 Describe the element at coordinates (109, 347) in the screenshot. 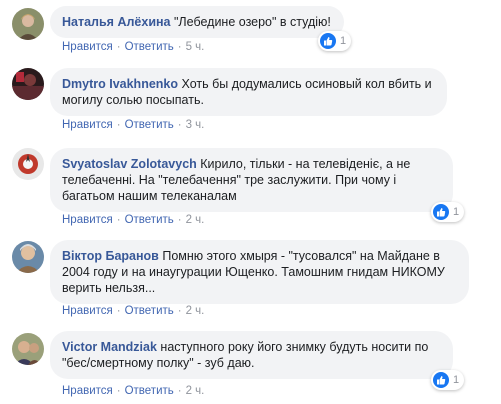

I see `comment-author: Victor Mandziak` at that location.